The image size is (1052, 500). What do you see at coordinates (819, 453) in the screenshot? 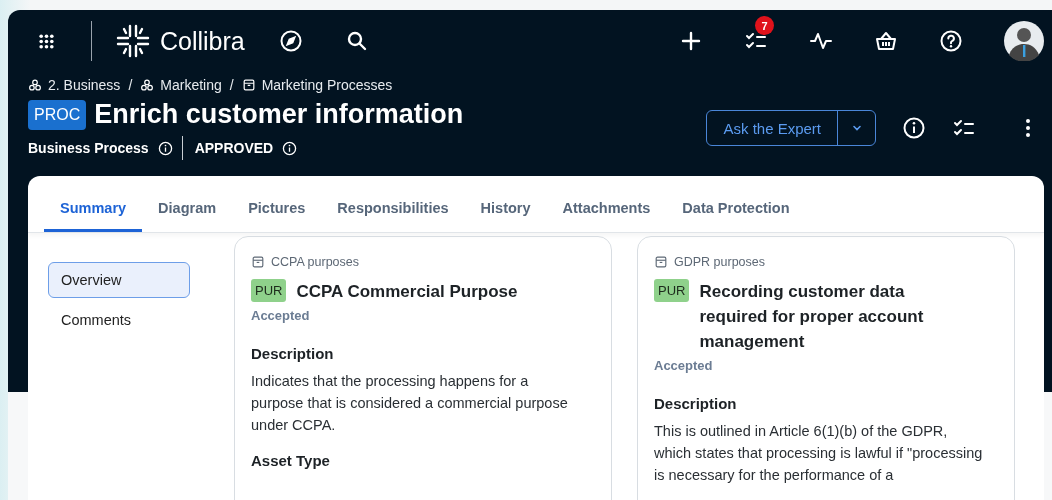
I see `description-text: This is outlined in Article 6(1)(b) of the GDPR, which states that processing is lawful if "processing is necessary for the performance of a` at bounding box center [819, 453].